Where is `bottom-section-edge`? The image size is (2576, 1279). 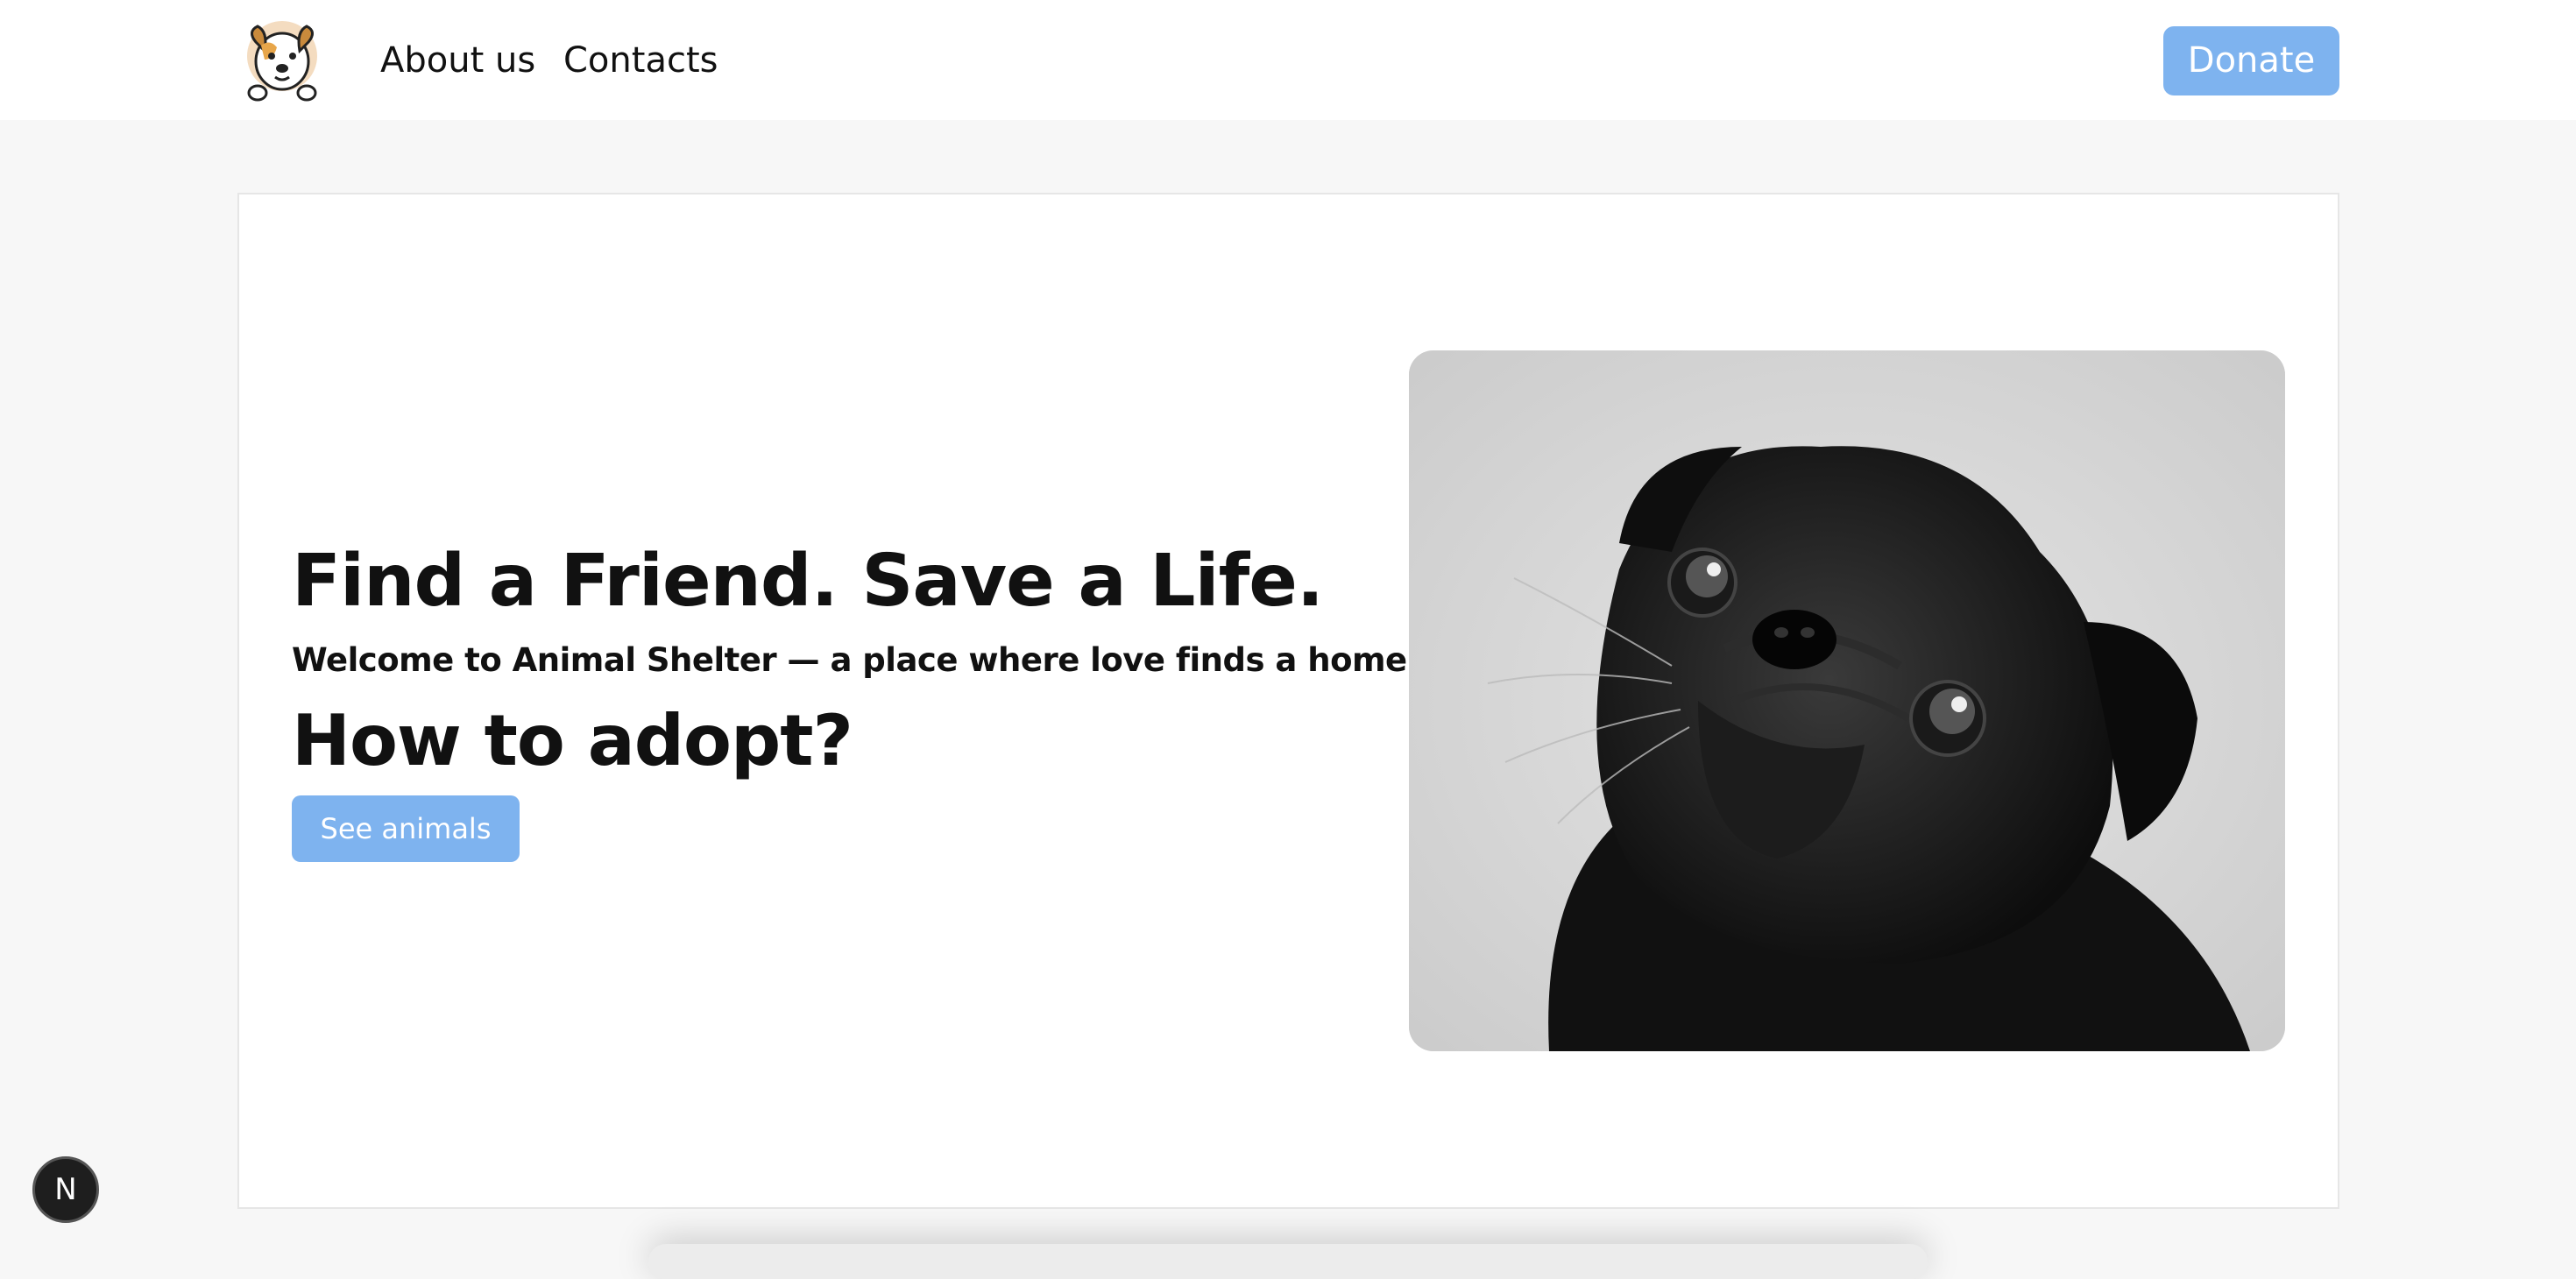 bottom-section-edge is located at coordinates (1288, 1261).